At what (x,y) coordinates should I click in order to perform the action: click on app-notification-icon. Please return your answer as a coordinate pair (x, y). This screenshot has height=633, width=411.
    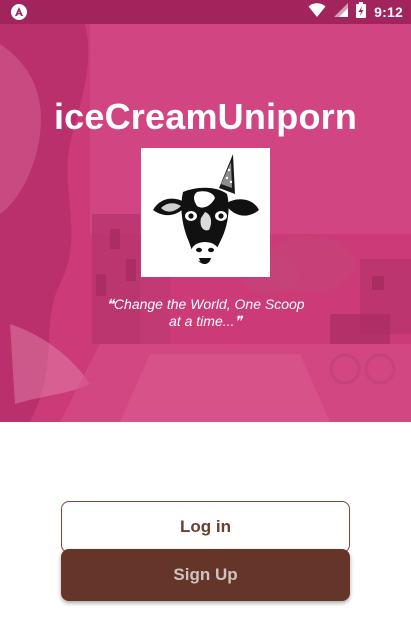
    Looking at the image, I should click on (19, 12).